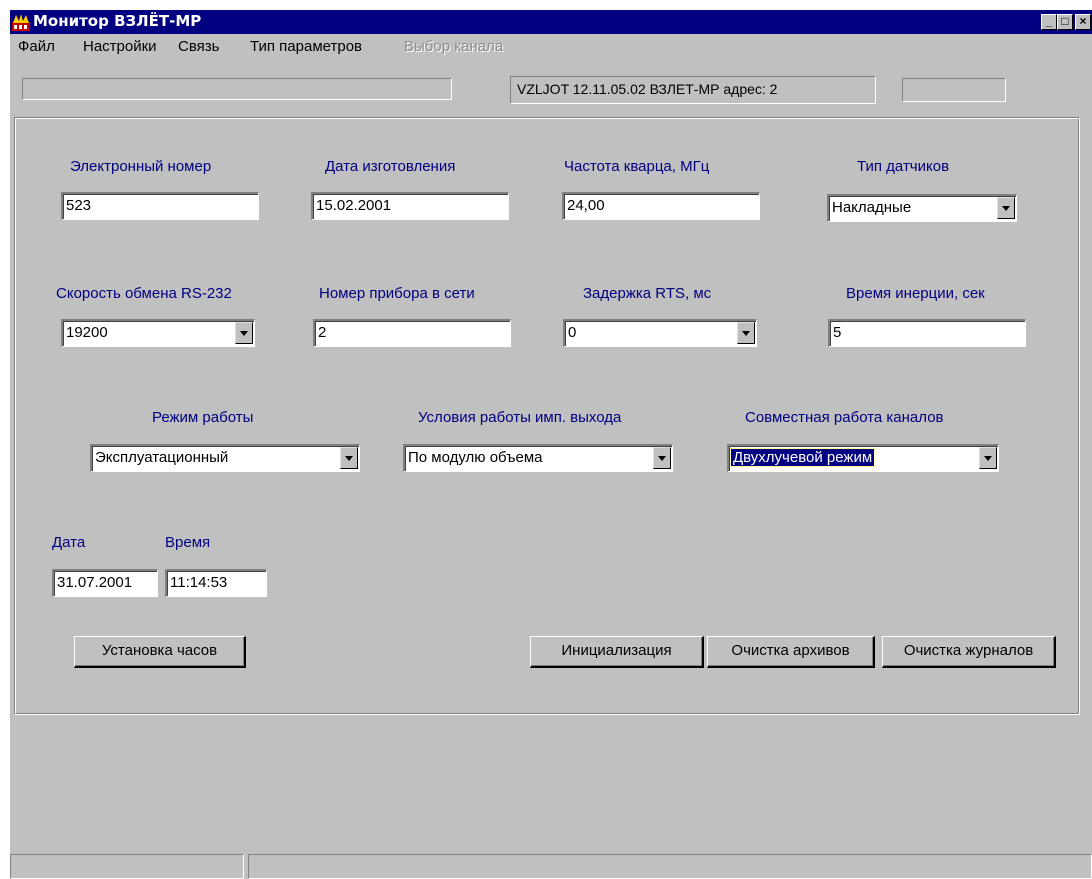  I want to click on channels-label: Совместная работа каналов, so click(844, 417).